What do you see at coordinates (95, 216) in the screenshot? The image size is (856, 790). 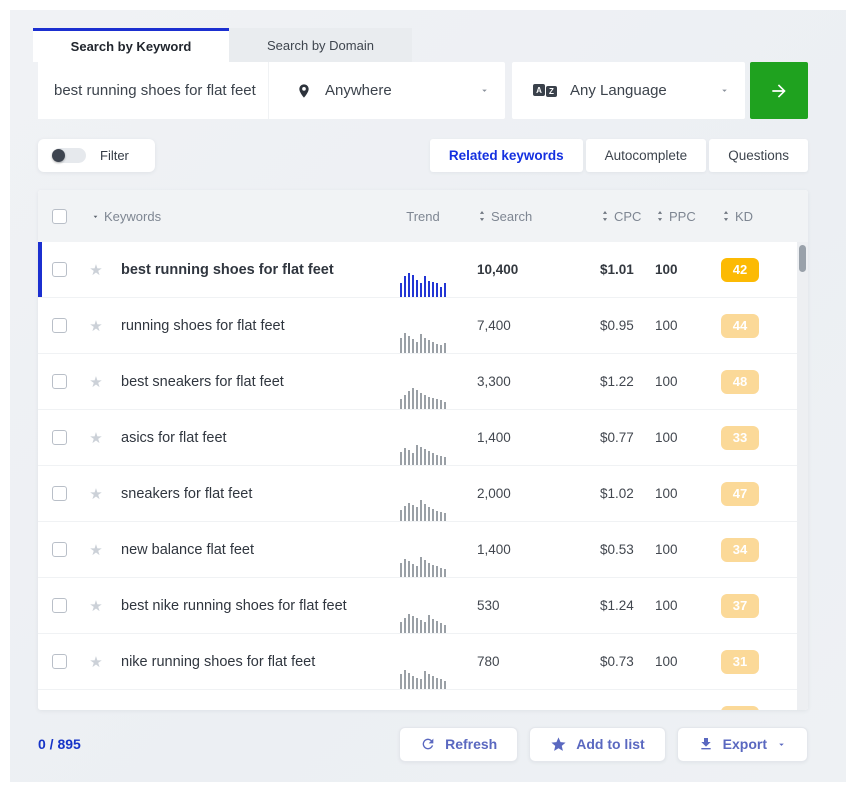 I see `sort-desc-icon` at bounding box center [95, 216].